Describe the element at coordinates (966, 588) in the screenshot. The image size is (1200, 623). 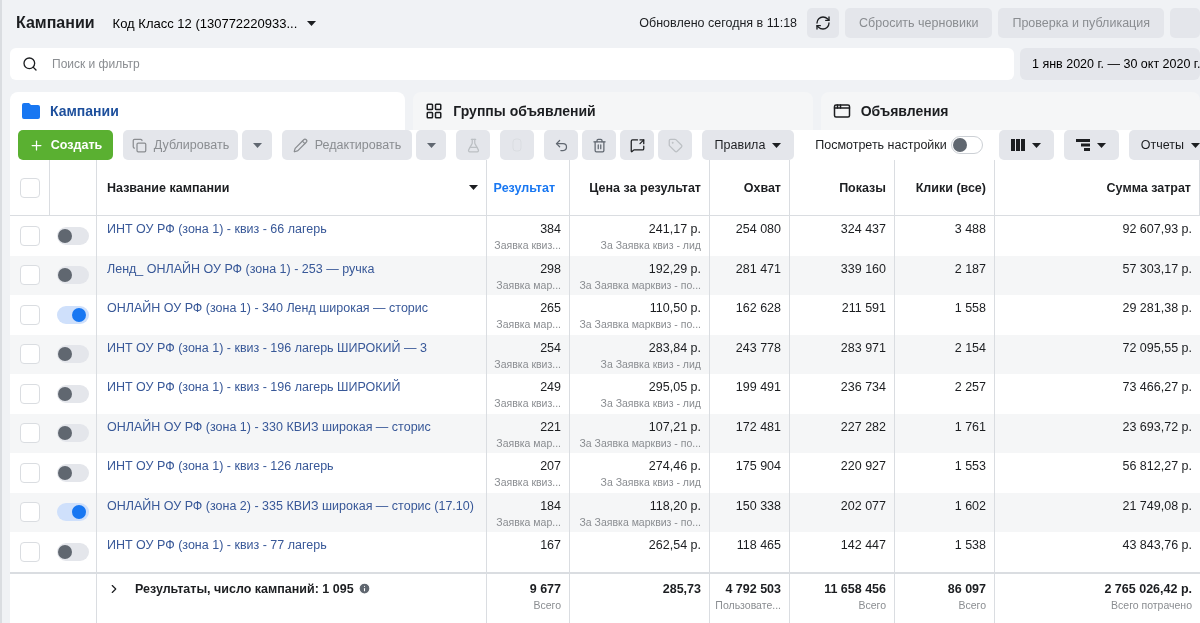
I see `total-value: 86 097` at that location.